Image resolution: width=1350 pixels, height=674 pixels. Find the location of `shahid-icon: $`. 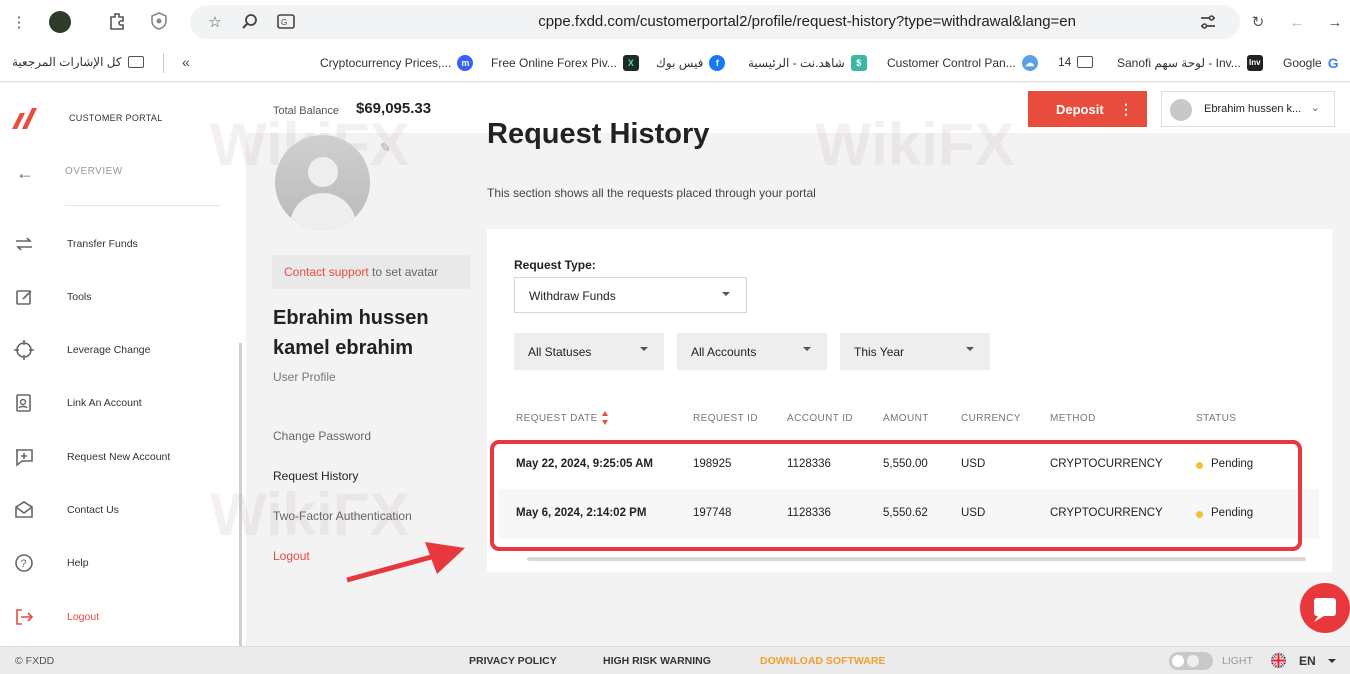

shahid-icon: $ is located at coordinates (858, 63).